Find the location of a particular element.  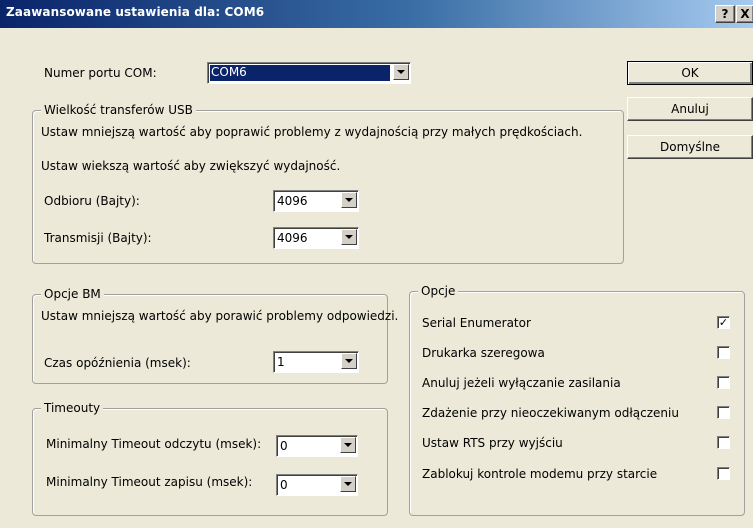

options-legend: Opcje is located at coordinates (438, 291).